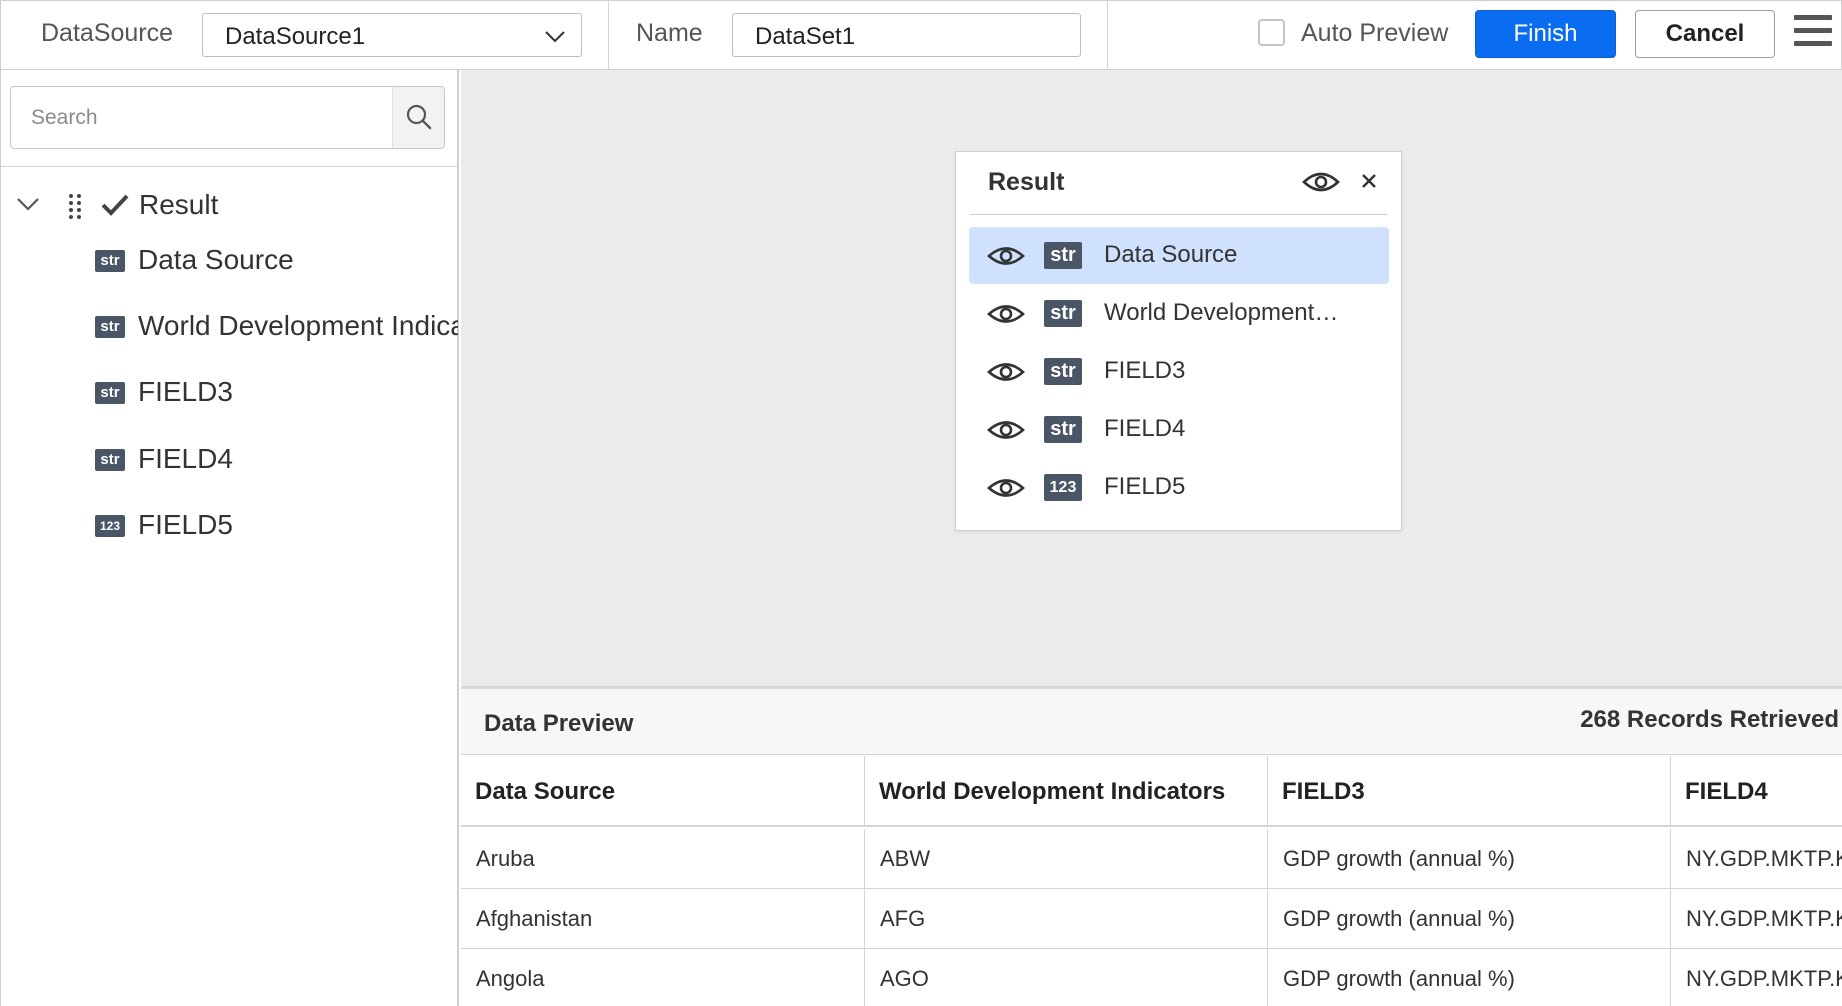 Image resolution: width=1842 pixels, height=1006 pixels. I want to click on tree-item-field5: 123 FIELD5, so click(229, 526).